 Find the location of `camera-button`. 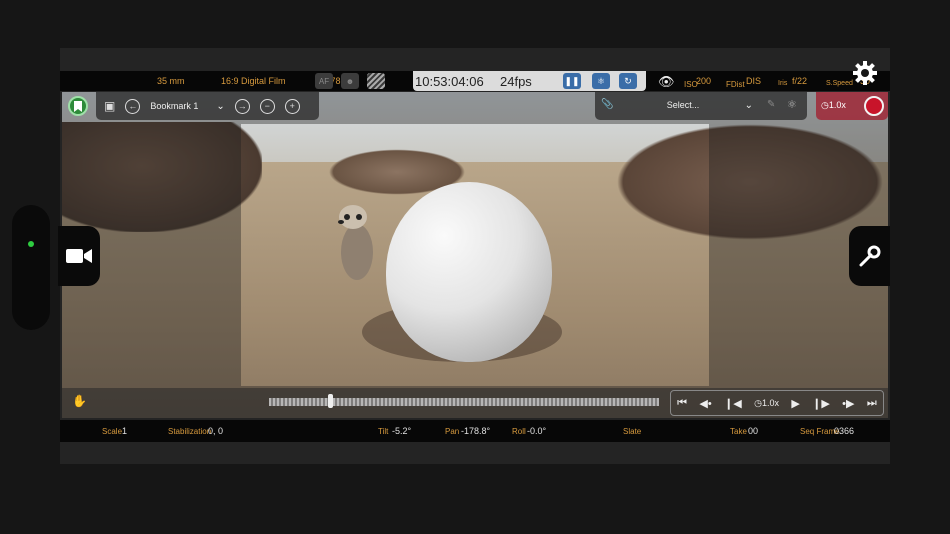

camera-button is located at coordinates (79, 256).